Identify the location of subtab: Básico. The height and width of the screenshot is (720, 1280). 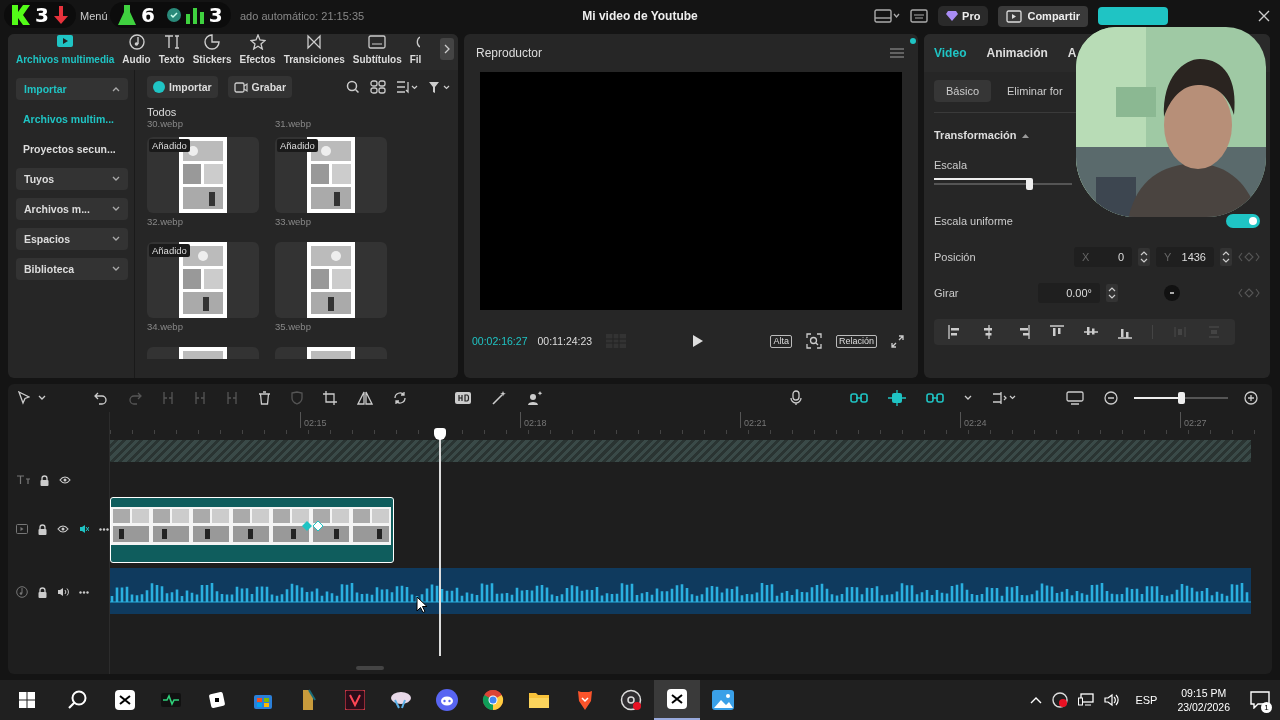
(963, 91).